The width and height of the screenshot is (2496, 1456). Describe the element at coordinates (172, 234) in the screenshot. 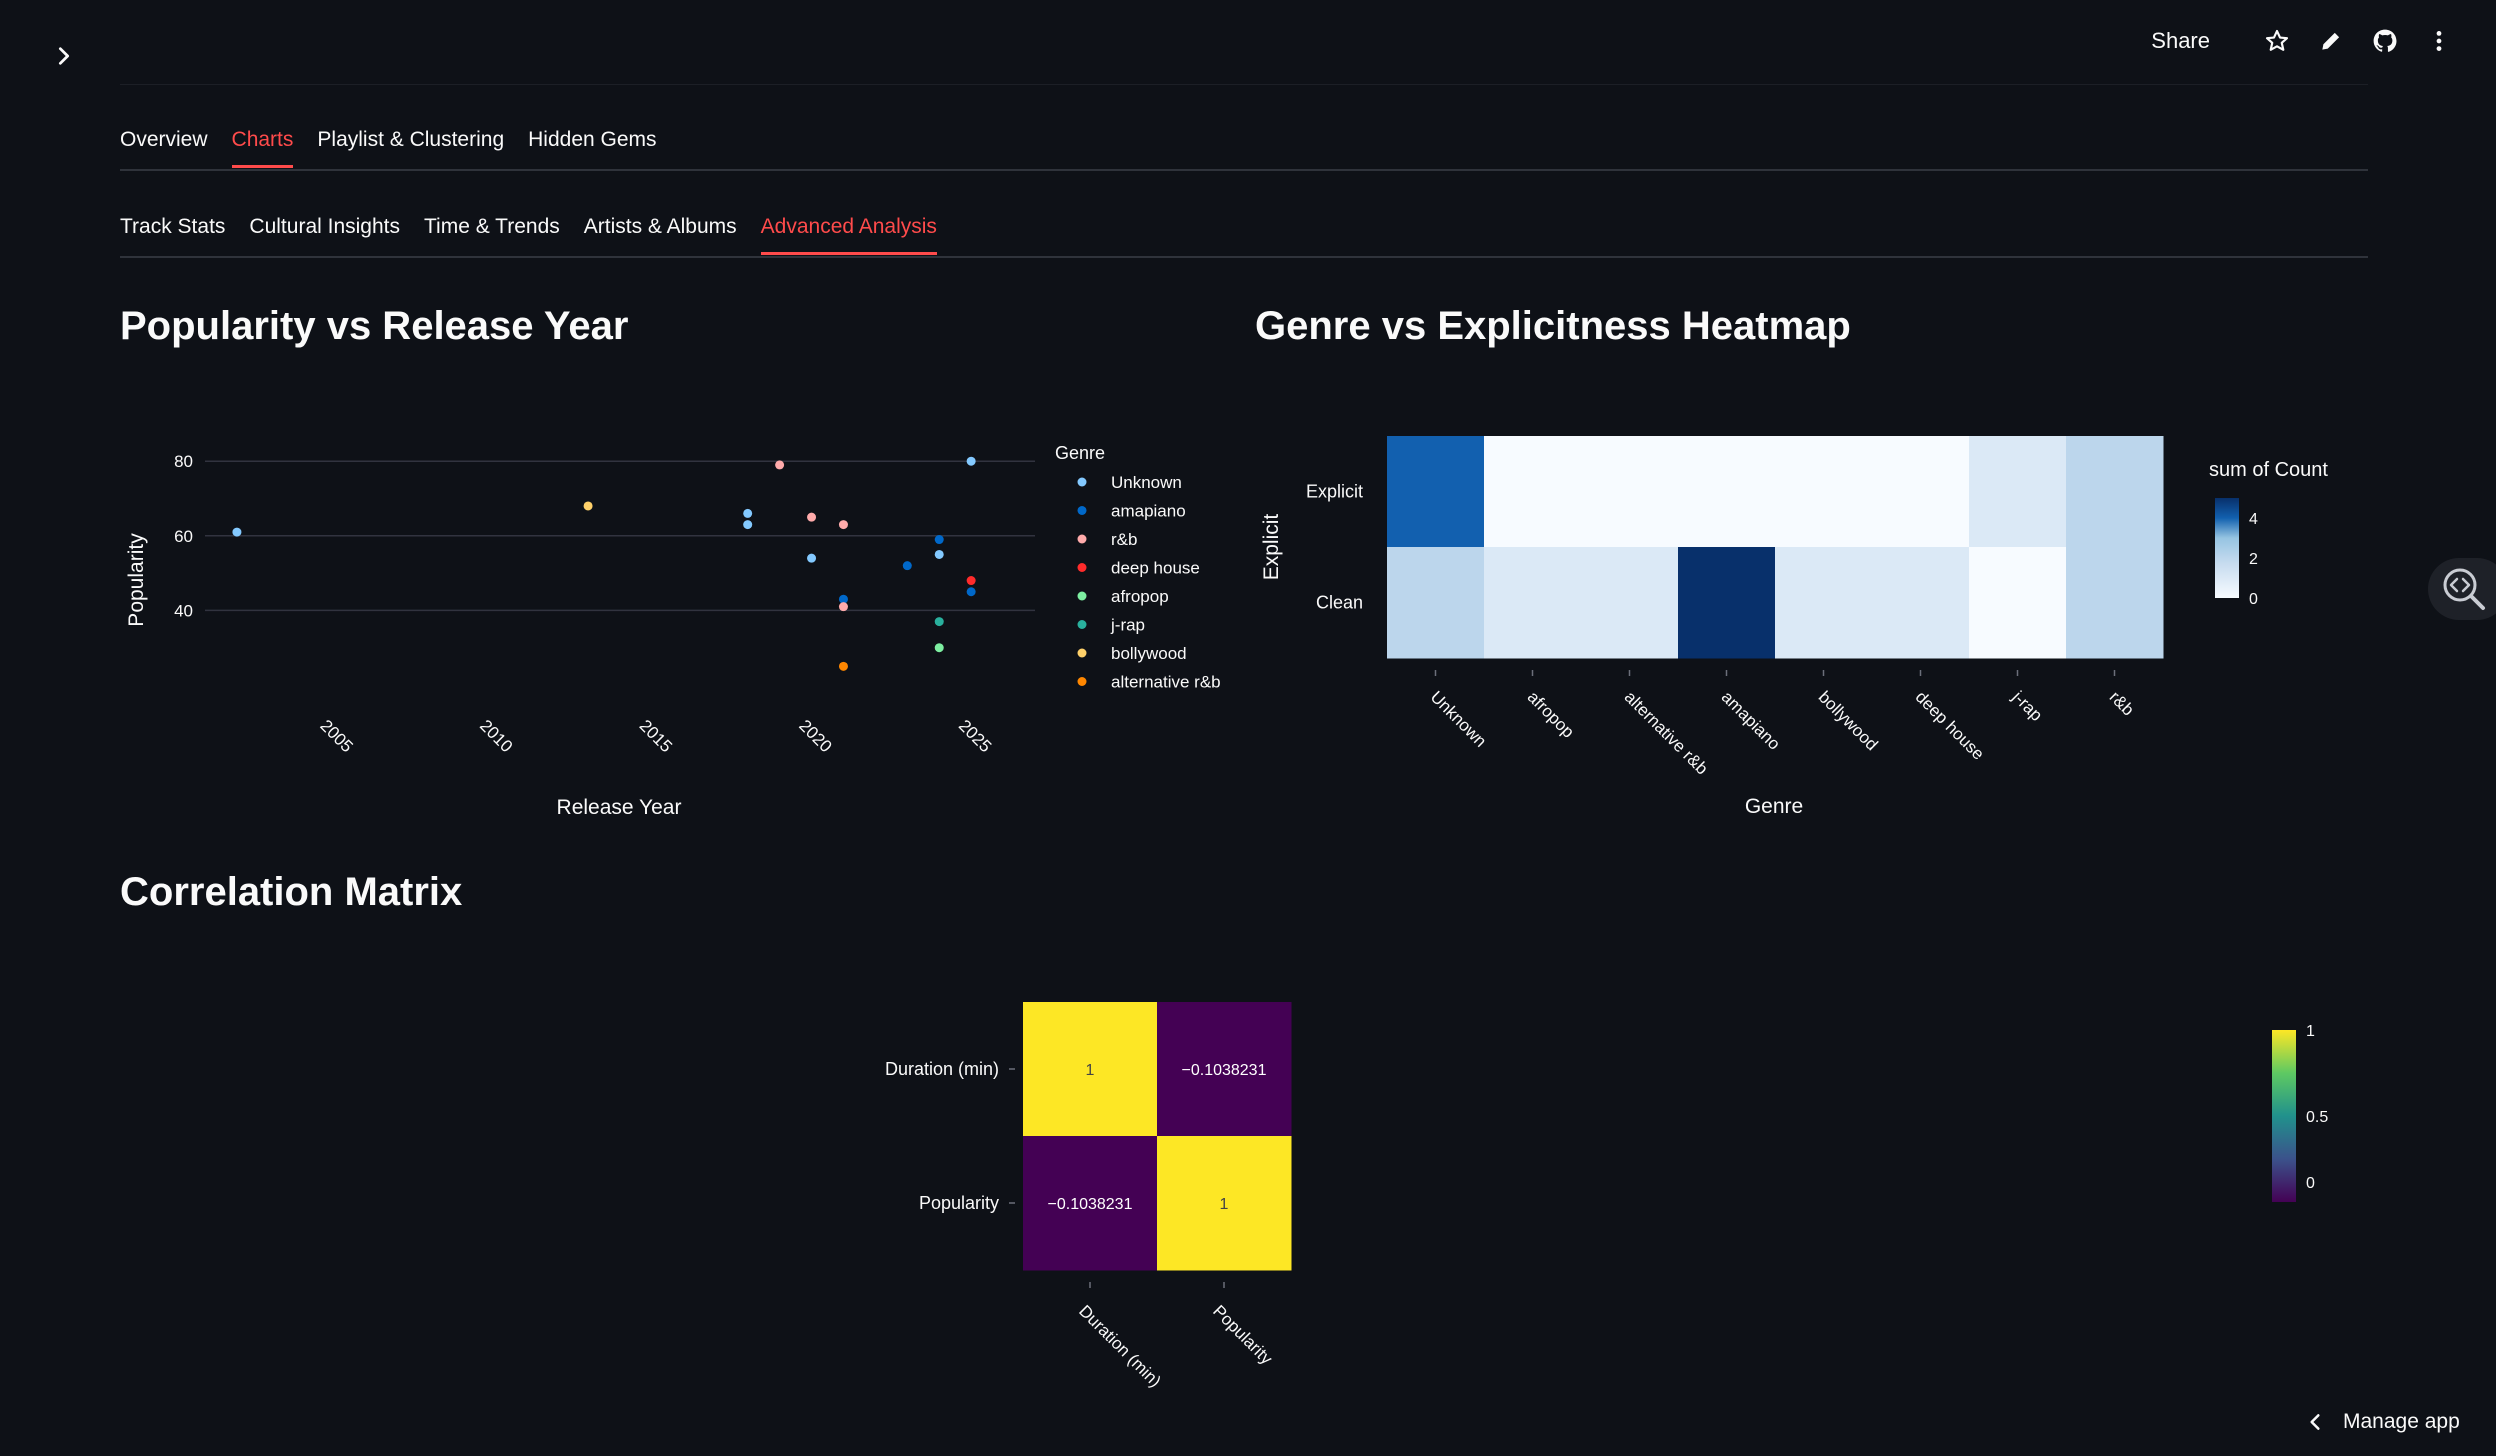

I see `tab-track-stats: Track Stats` at that location.